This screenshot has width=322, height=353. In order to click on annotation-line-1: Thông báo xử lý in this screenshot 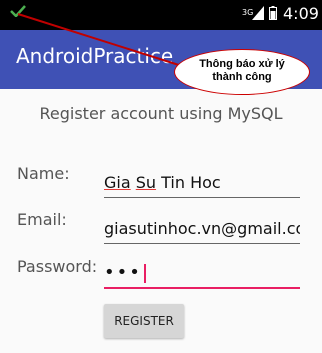, I will do `click(242, 64)`.